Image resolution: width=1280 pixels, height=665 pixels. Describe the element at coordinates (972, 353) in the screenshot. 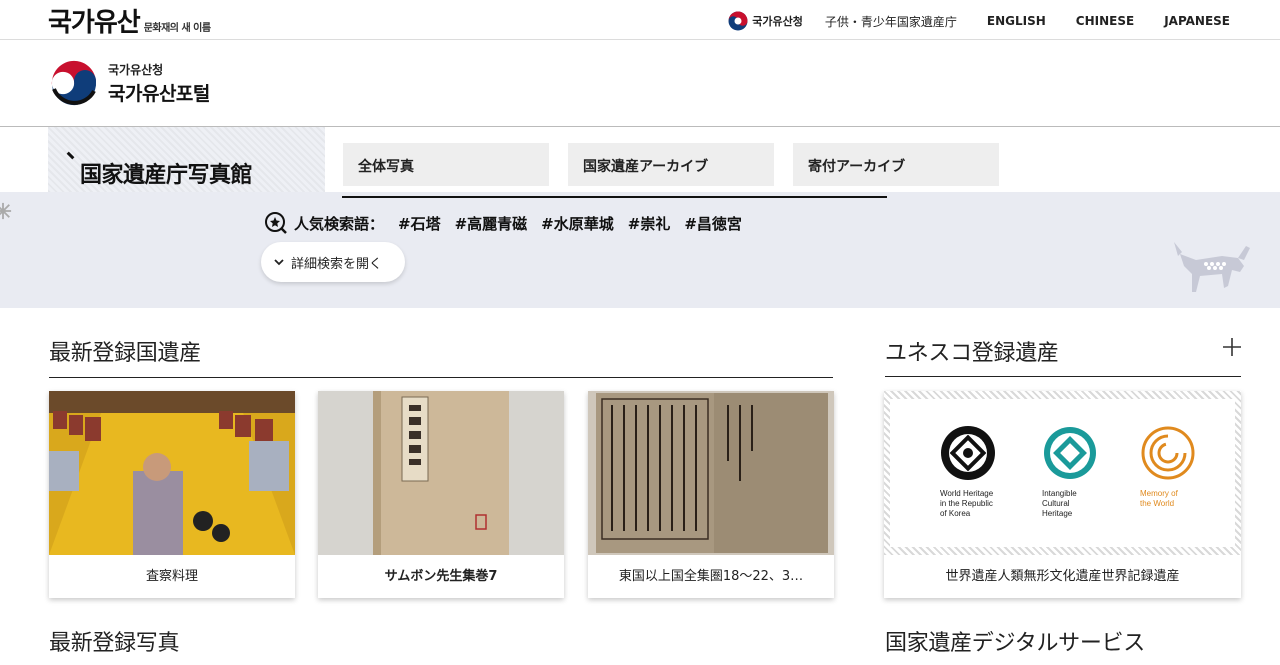

I see `unesco-title: ユネスコ登録遺産` at that location.